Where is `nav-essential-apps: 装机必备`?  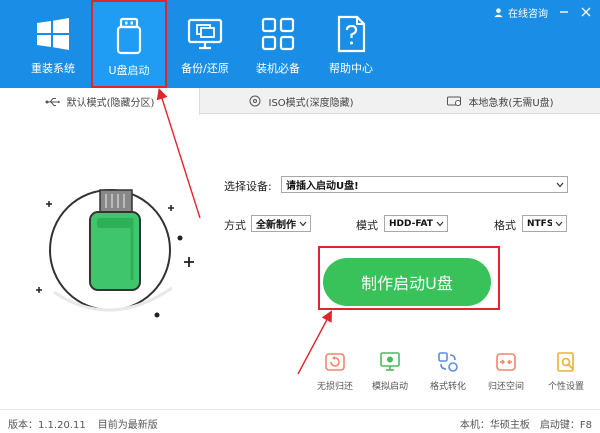 nav-essential-apps: 装机必备 is located at coordinates (278, 44).